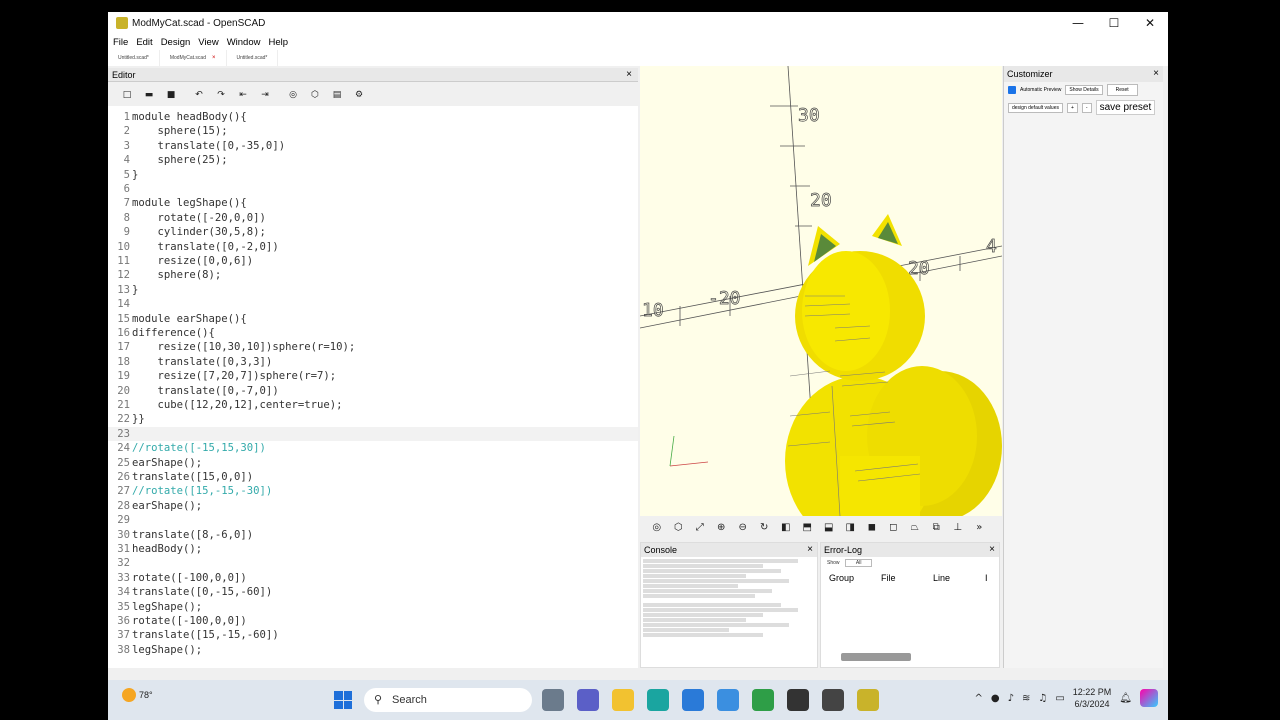 Image resolution: width=1280 pixels, height=720 pixels. I want to click on code-line: 22}}, so click(373, 419).